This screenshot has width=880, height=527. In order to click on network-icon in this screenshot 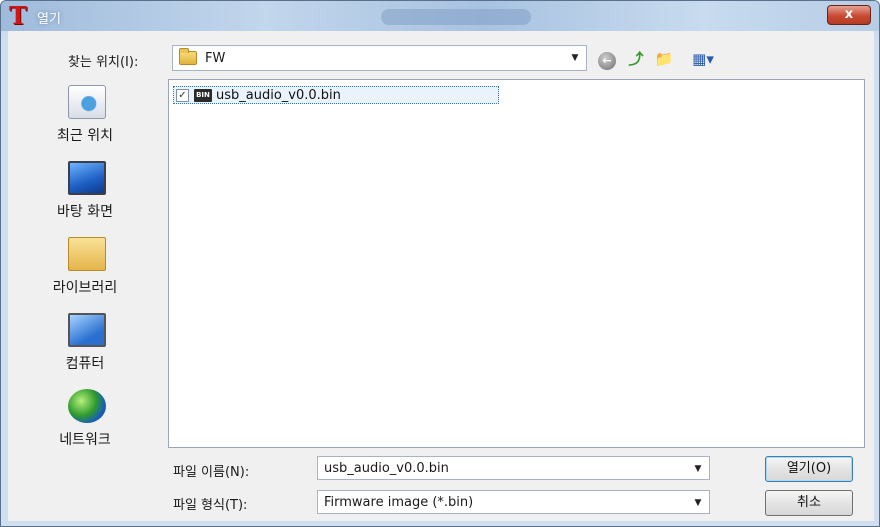, I will do `click(87, 406)`.